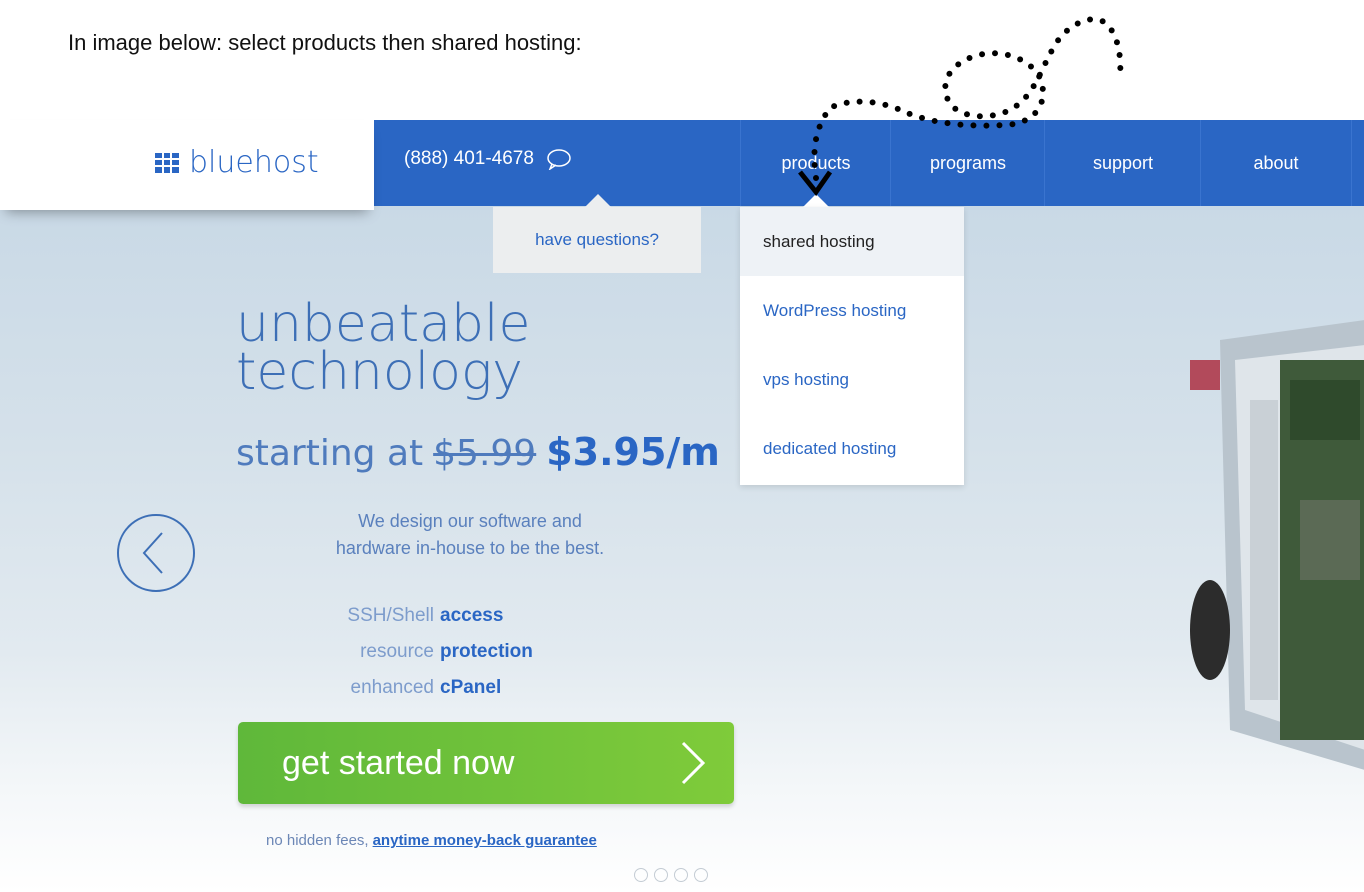 The width and height of the screenshot is (1364, 892). I want to click on guarantee-link: anytime money-back guarantee, so click(485, 840).